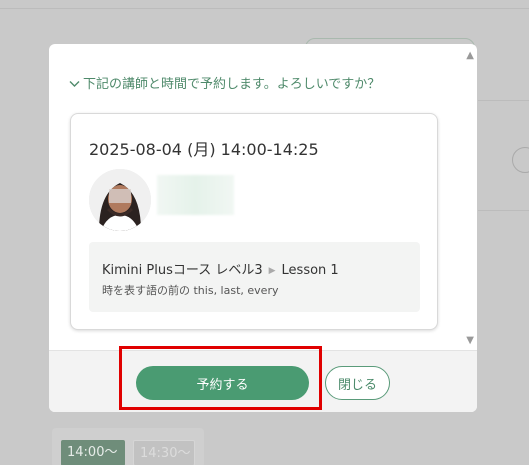  I want to click on course-name: Kimini Plusコース レベル3, so click(182, 270).